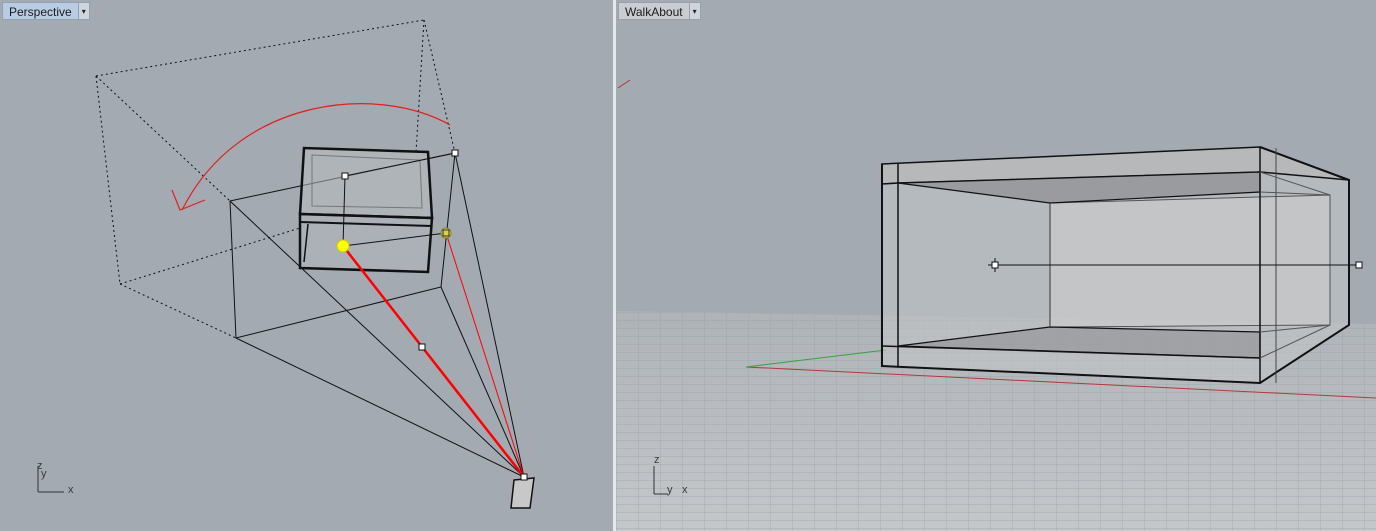 The width and height of the screenshot is (1376, 531). Describe the element at coordinates (345, 176) in the screenshot. I see `camera-handle` at that location.